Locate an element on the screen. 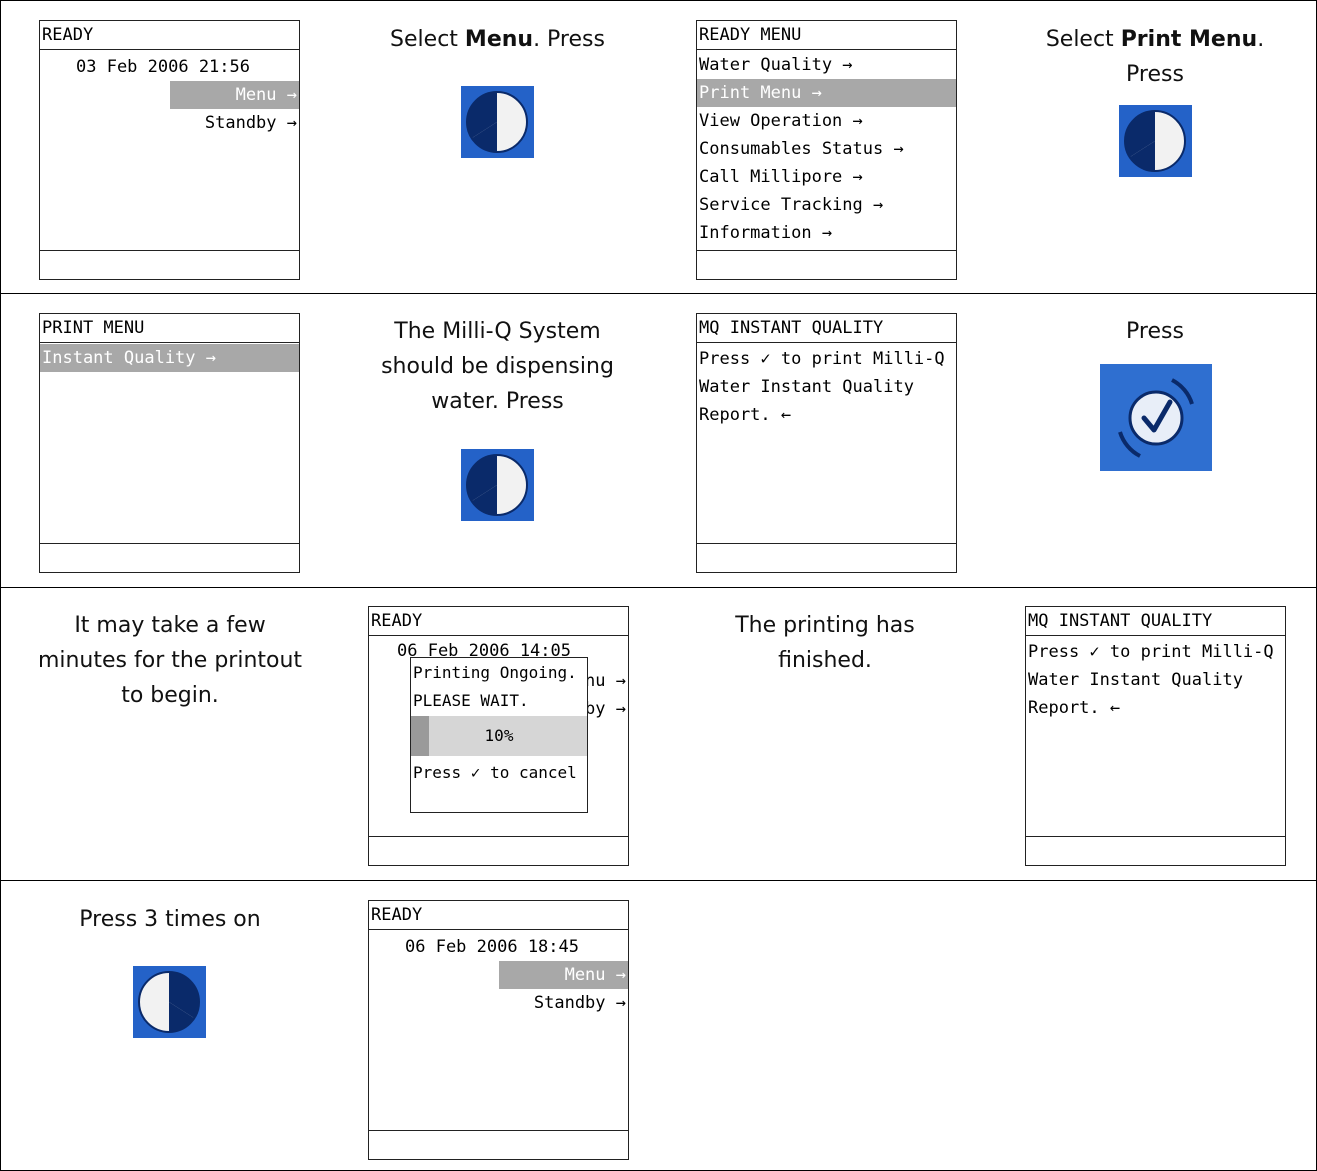  progress-label: 10% is located at coordinates (499, 735).